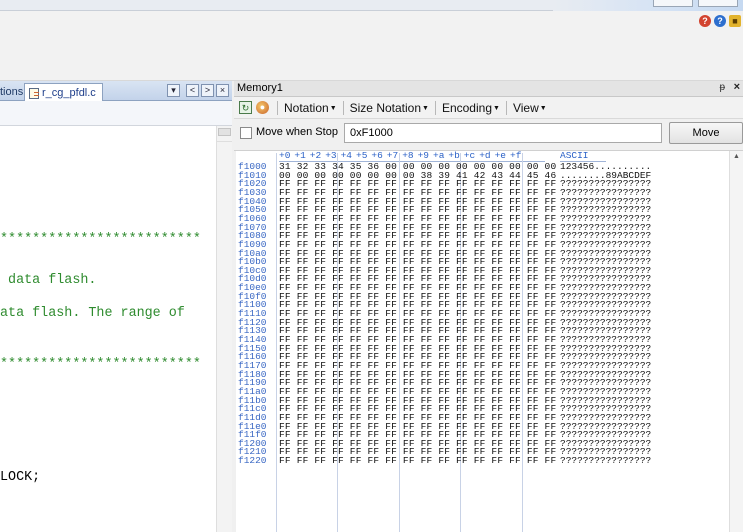 Image resolution: width=743 pixels, height=532 pixels. Describe the element at coordinates (737, 87) in the screenshot. I see `close-icon: ×` at that location.